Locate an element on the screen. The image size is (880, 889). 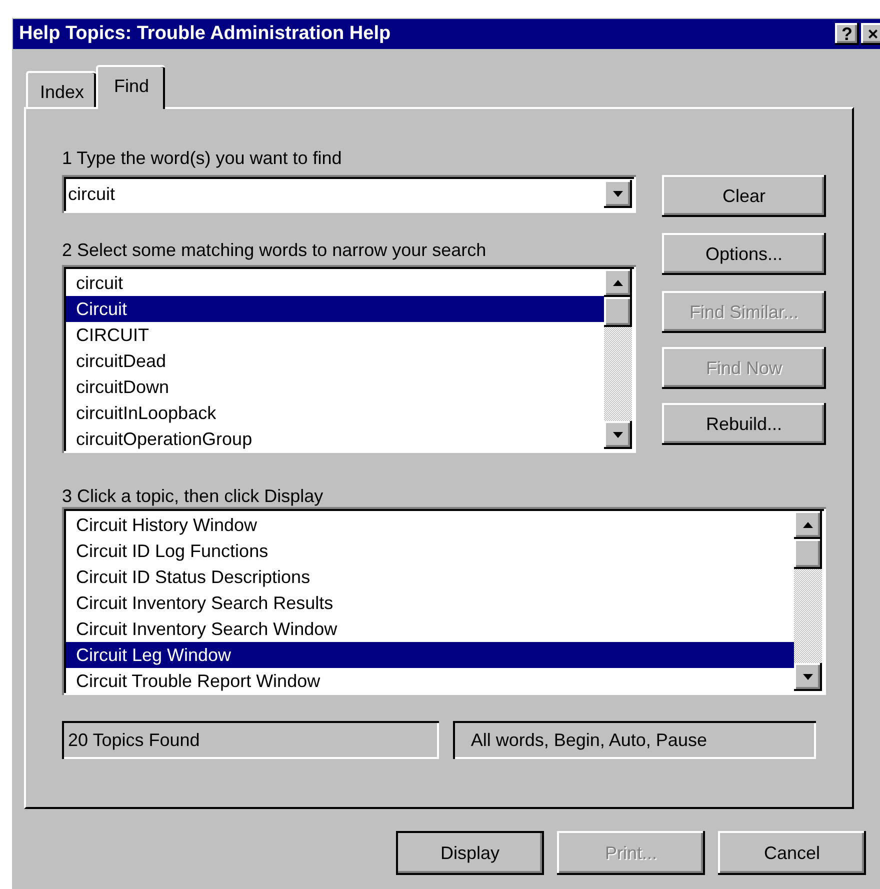
window-title: Help Topics: Trouble Administration Help is located at coordinates (205, 34).